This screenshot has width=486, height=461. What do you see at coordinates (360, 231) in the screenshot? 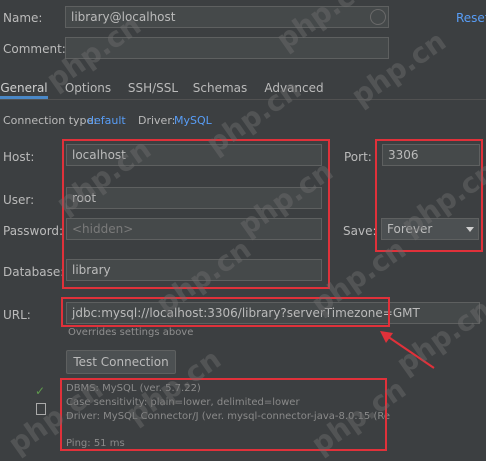
I see `save-label: Save:` at bounding box center [360, 231].